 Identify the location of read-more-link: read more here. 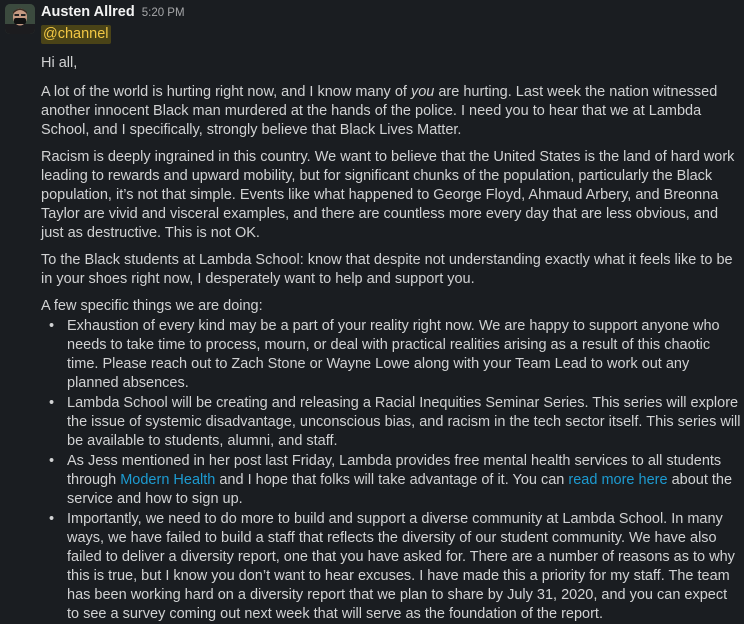
(617, 480).